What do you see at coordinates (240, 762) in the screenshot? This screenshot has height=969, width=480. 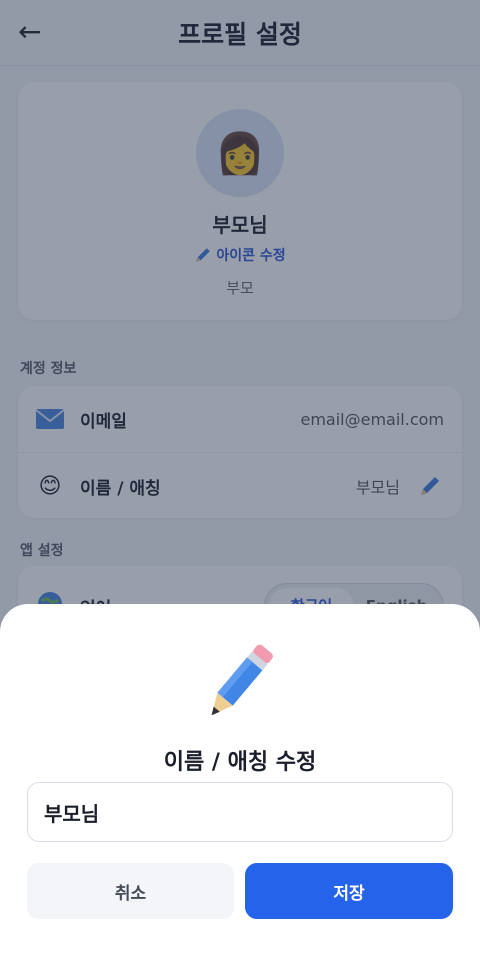 I see `sheet-title: 이름 / 애칭 수정` at bounding box center [240, 762].